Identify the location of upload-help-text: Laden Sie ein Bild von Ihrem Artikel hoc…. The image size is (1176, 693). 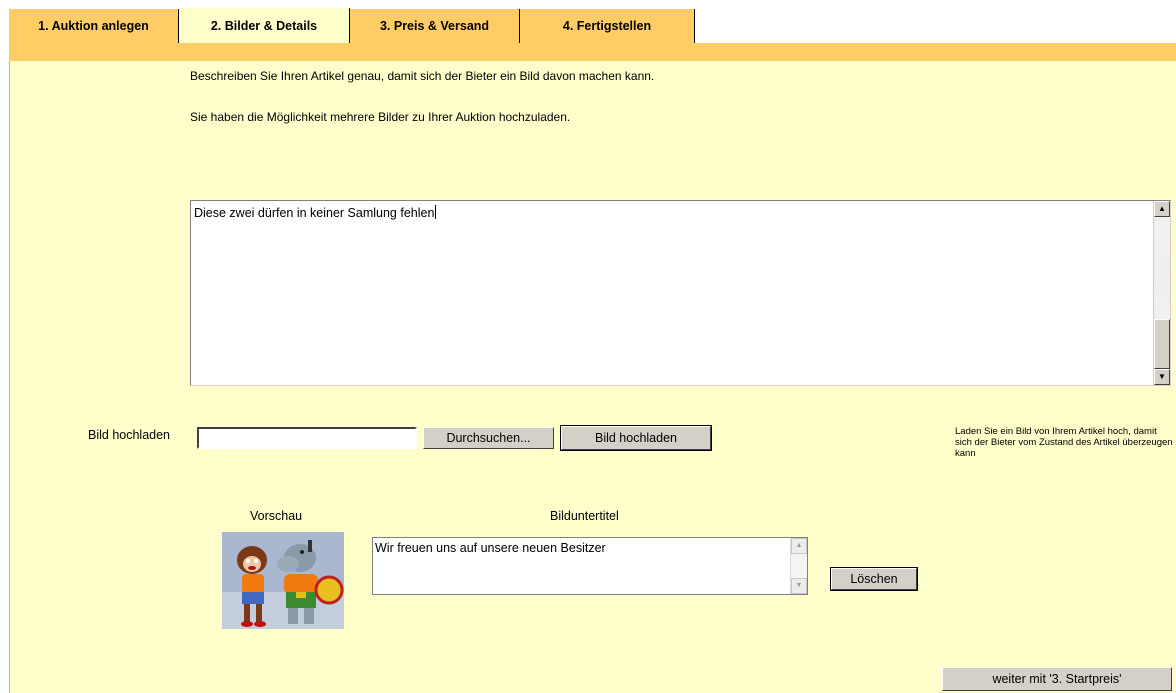
(1064, 442).